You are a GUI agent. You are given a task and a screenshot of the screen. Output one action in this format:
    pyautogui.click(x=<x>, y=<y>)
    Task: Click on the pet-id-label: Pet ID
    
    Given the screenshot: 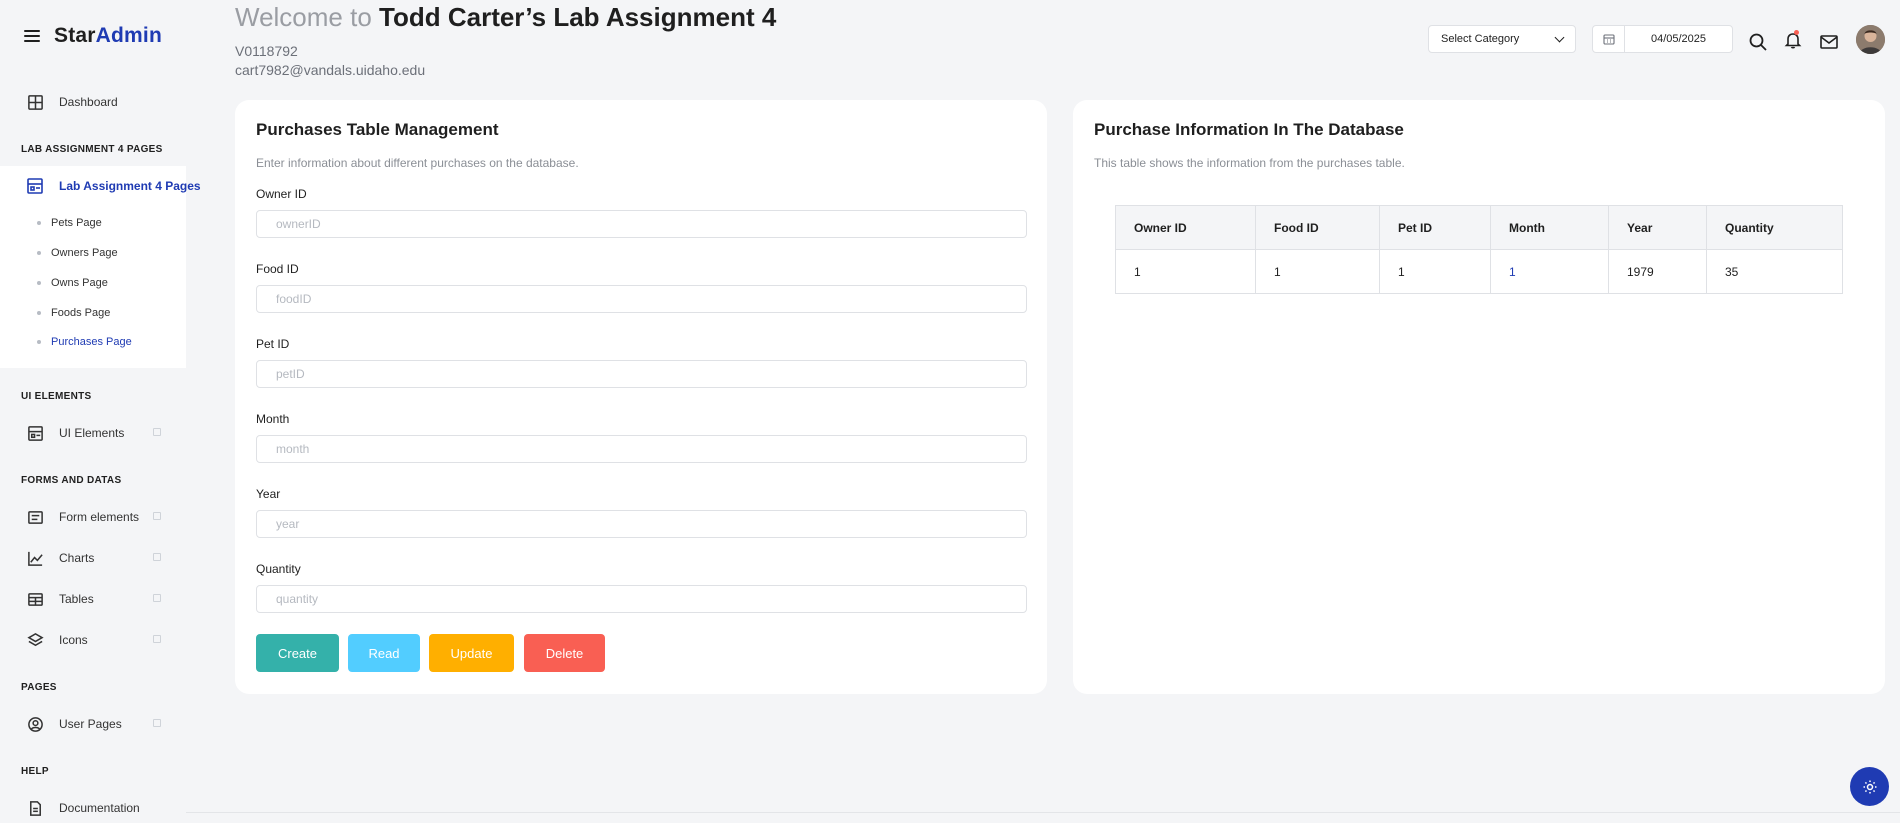 What is the action you would take?
    pyautogui.click(x=273, y=344)
    